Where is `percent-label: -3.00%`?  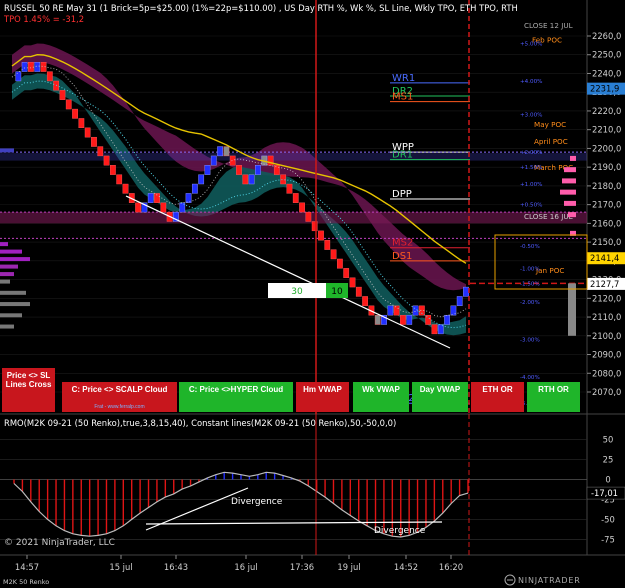
percent-label: -3.00% is located at coordinates (530, 341).